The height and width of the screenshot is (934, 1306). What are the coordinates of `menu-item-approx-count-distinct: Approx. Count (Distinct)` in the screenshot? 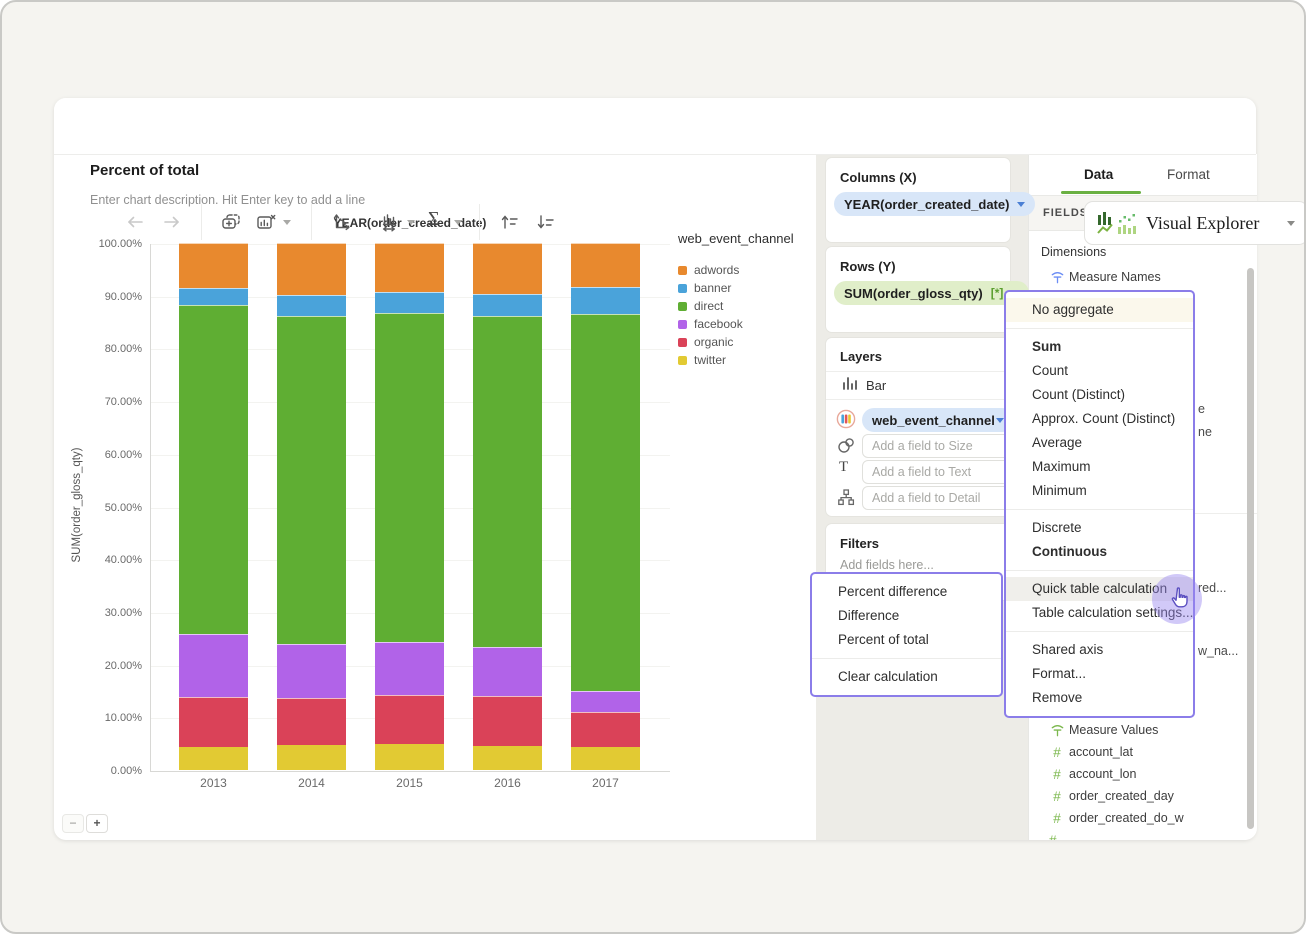 It's located at (1099, 419).